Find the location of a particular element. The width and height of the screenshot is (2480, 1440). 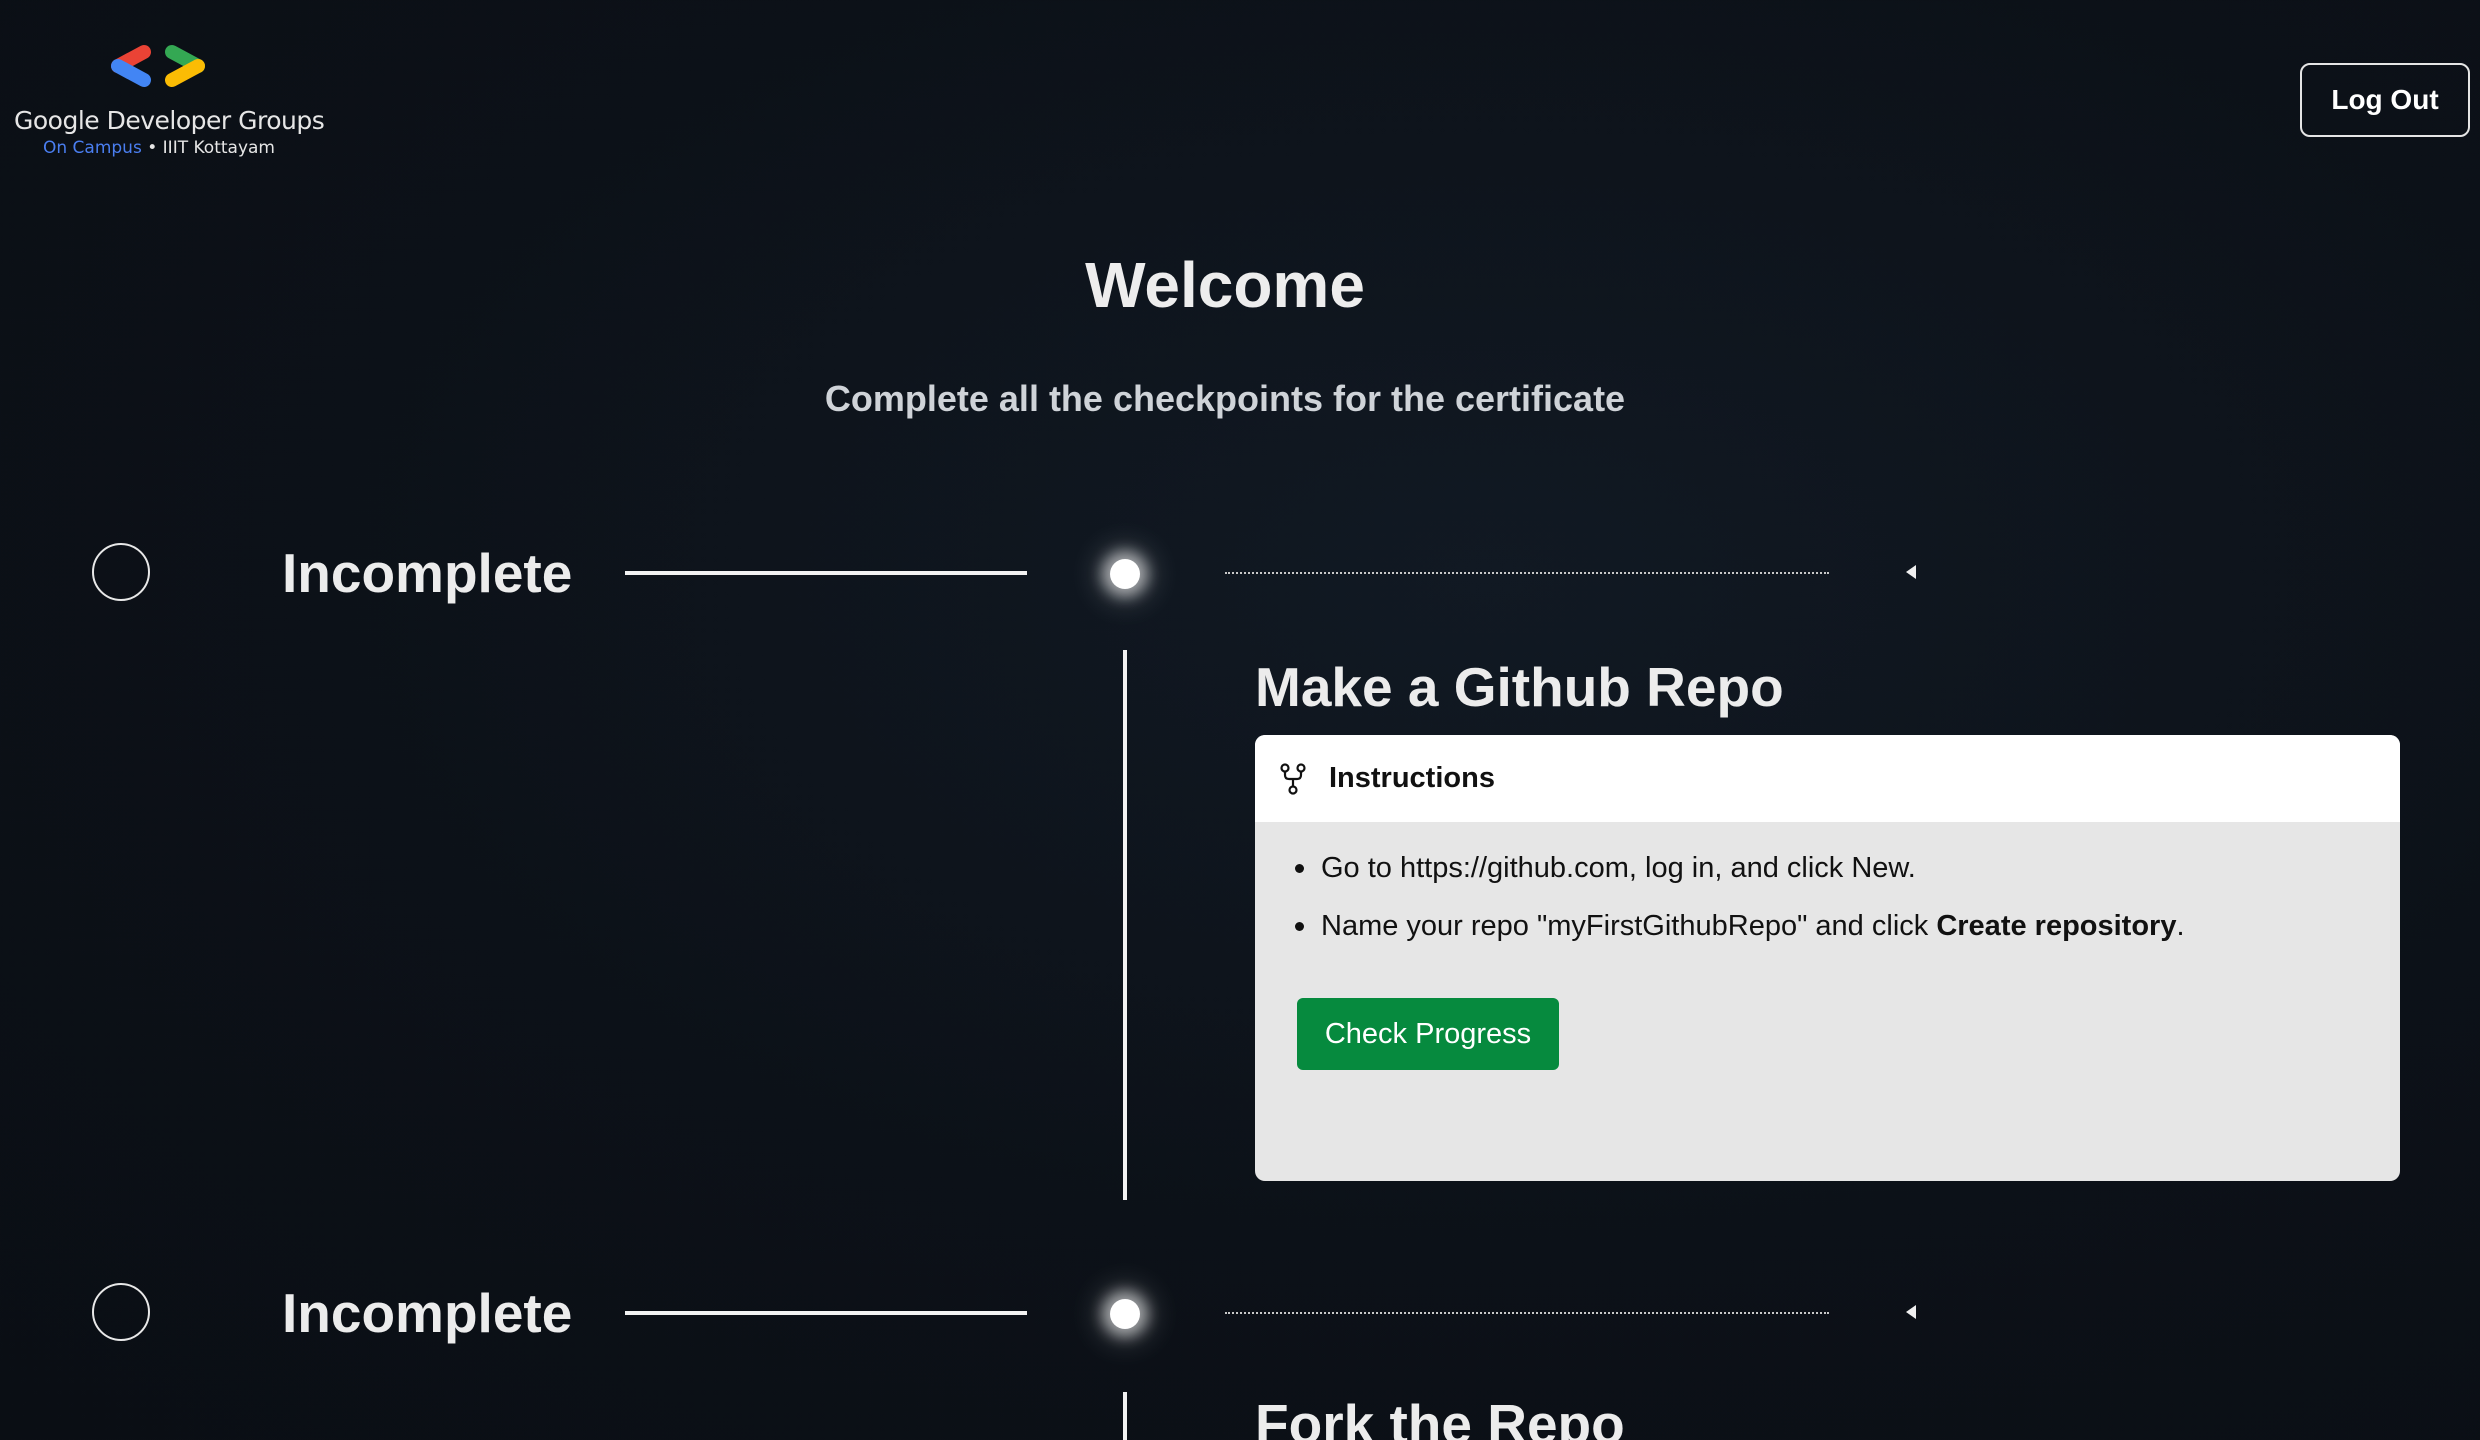

check-progress-button: Check Progress is located at coordinates (1428, 1034).